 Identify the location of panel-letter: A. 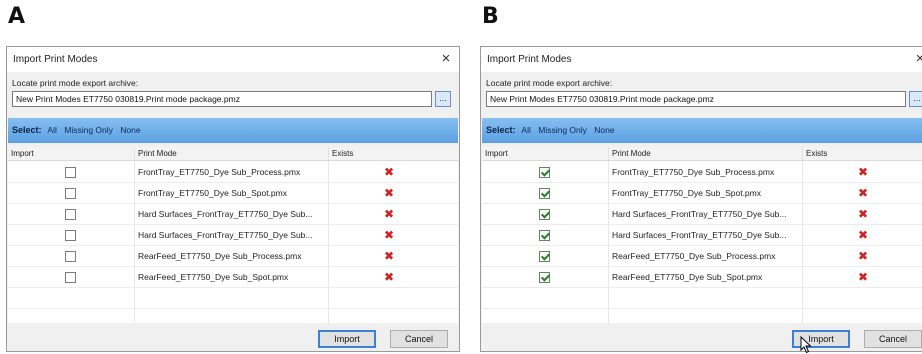
(17, 16).